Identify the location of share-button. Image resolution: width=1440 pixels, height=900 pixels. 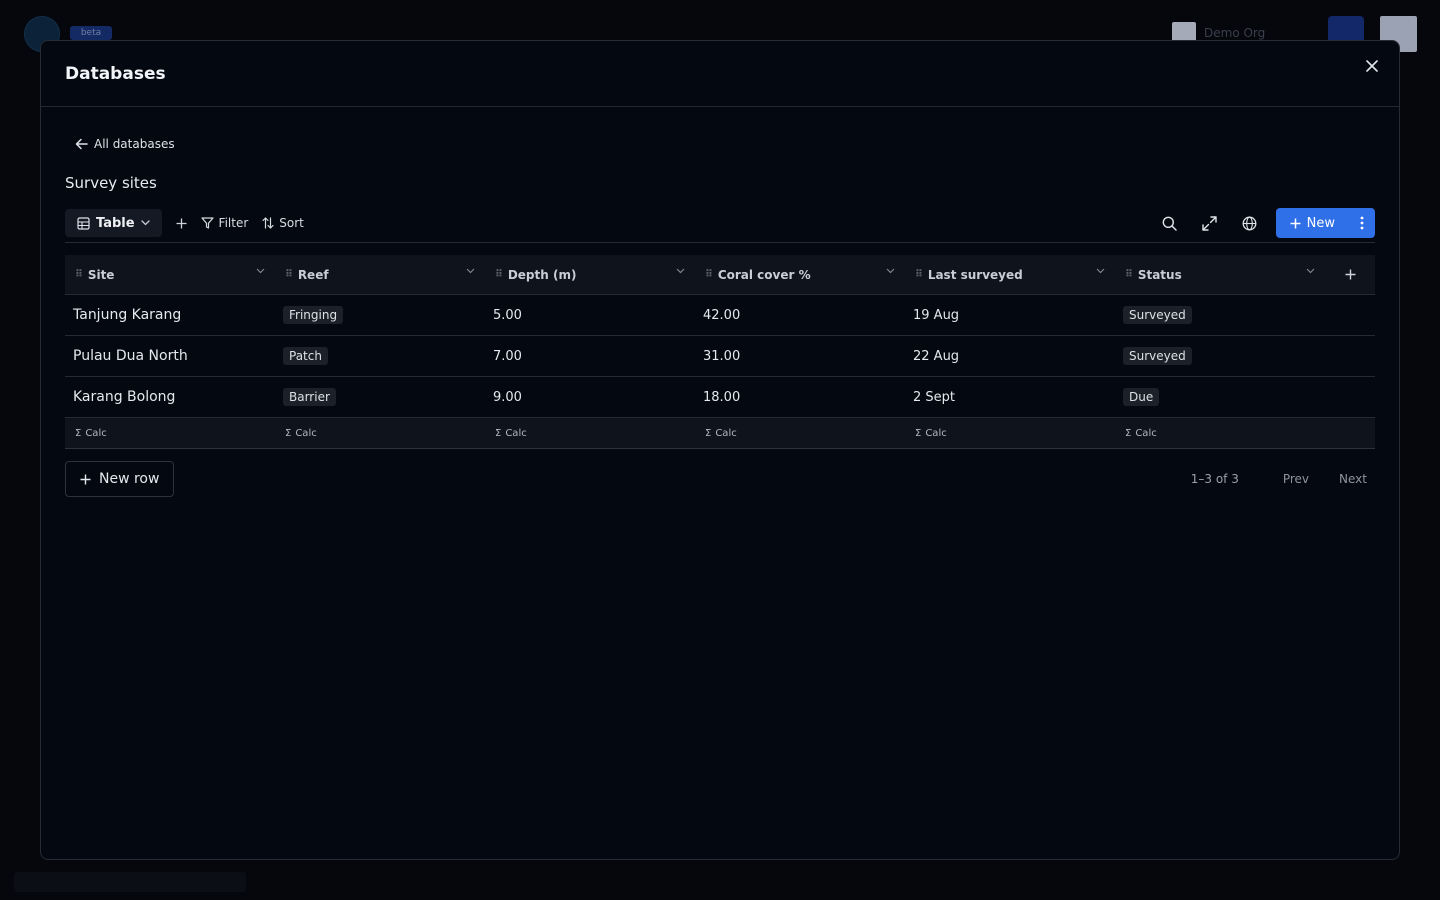
(1250, 223).